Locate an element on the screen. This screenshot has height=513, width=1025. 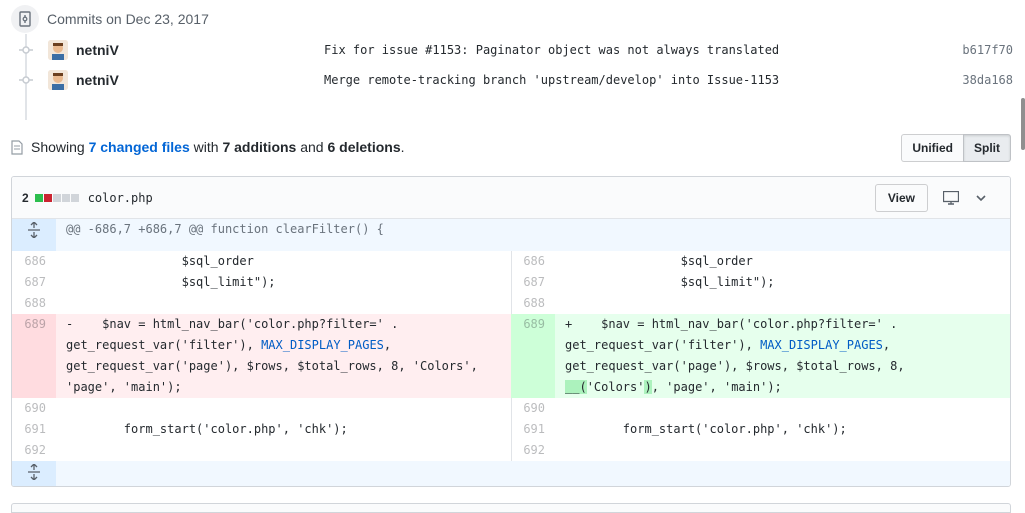
diff-row: 688 688 is located at coordinates (511, 303).